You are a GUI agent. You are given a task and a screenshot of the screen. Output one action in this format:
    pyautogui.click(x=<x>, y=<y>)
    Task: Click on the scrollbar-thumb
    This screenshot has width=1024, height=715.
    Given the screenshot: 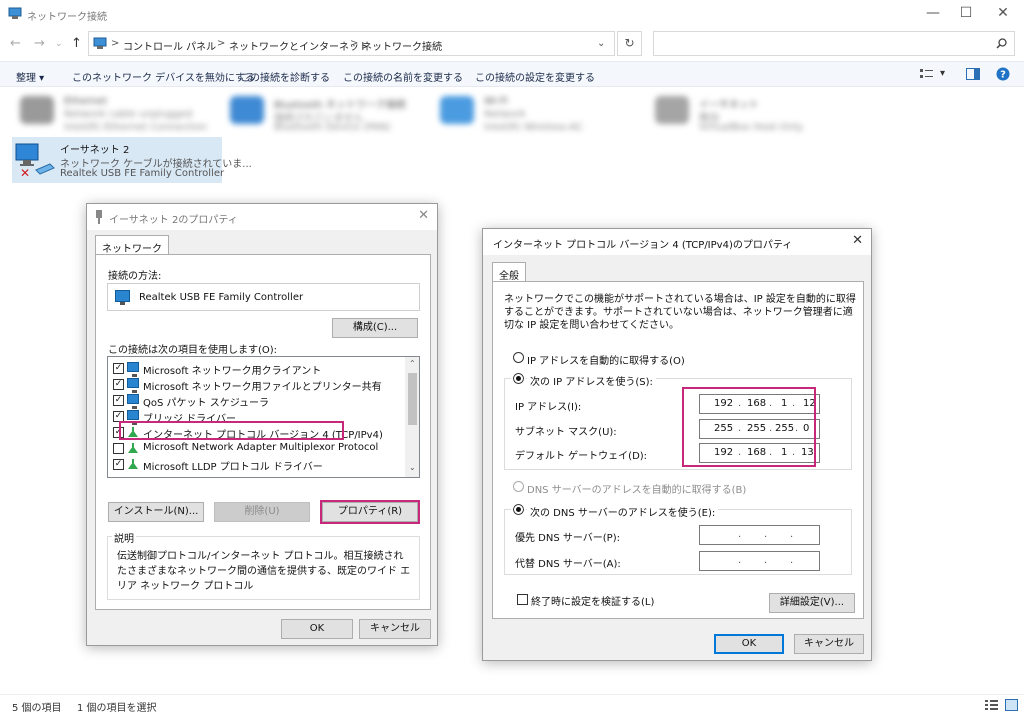 What is the action you would take?
    pyautogui.click(x=412, y=399)
    